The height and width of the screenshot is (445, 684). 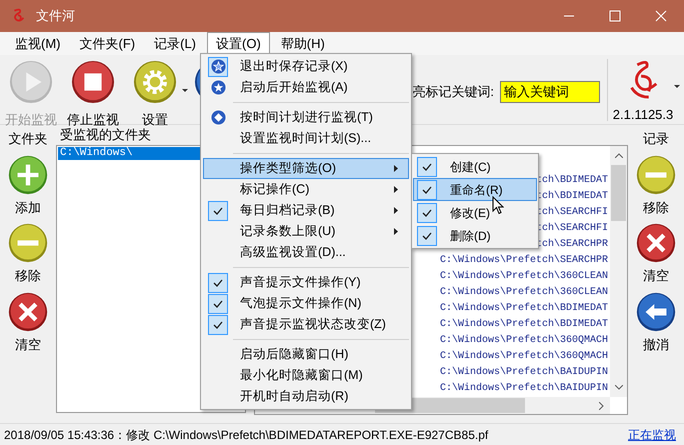 I want to click on side-button: 添加, so click(x=28, y=185).